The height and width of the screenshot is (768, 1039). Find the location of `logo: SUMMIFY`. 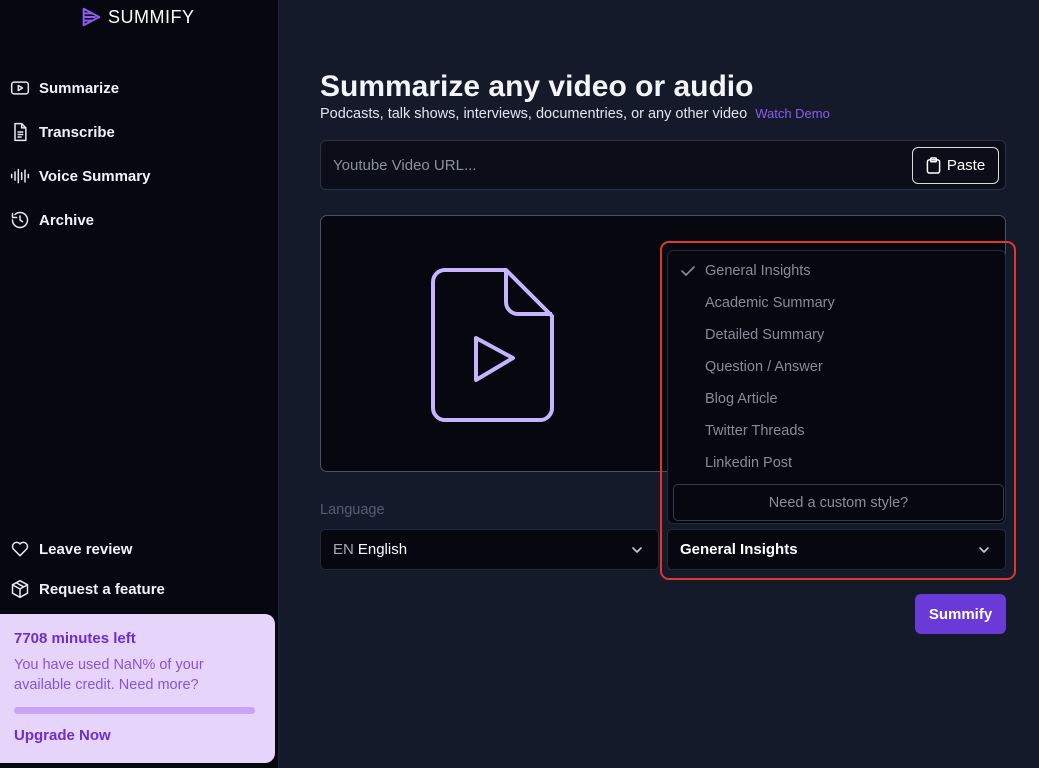

logo: SUMMIFY is located at coordinates (137, 17).